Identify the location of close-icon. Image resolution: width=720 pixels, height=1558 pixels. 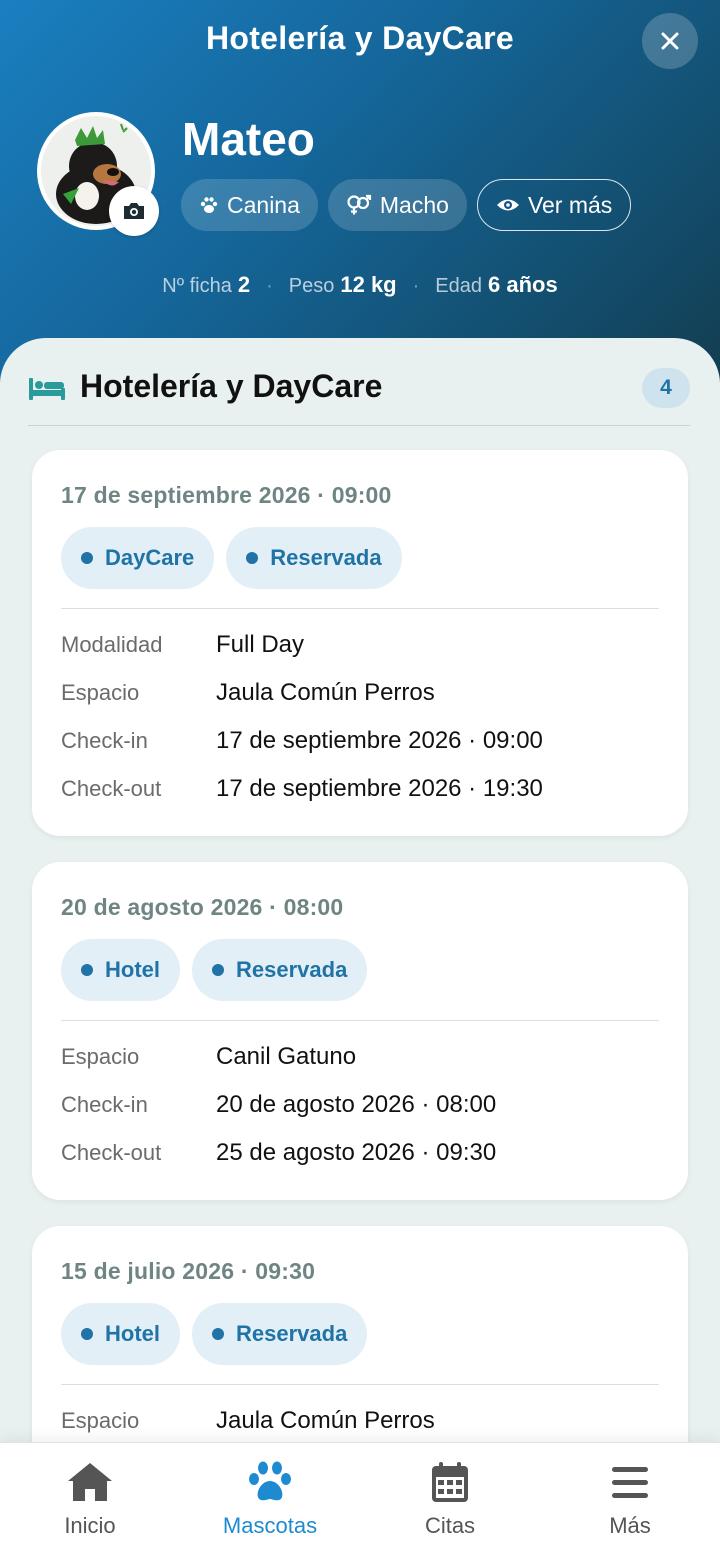
(670, 41).